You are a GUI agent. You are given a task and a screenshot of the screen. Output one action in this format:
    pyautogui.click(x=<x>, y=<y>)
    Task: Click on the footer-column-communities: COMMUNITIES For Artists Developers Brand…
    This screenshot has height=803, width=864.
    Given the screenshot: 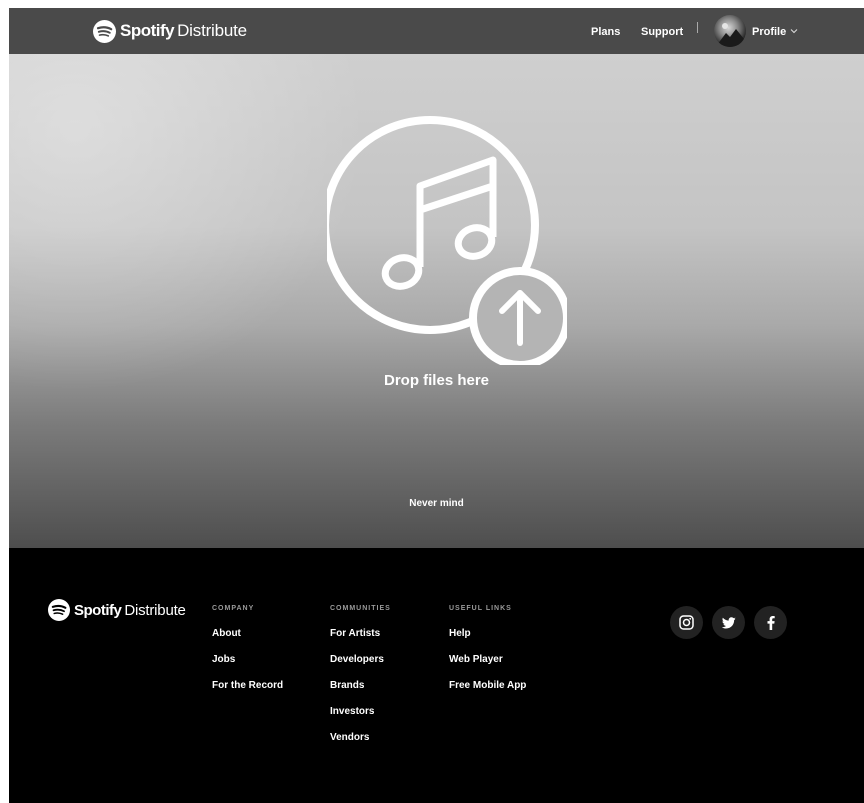 What is the action you would take?
    pyautogui.click(x=360, y=681)
    